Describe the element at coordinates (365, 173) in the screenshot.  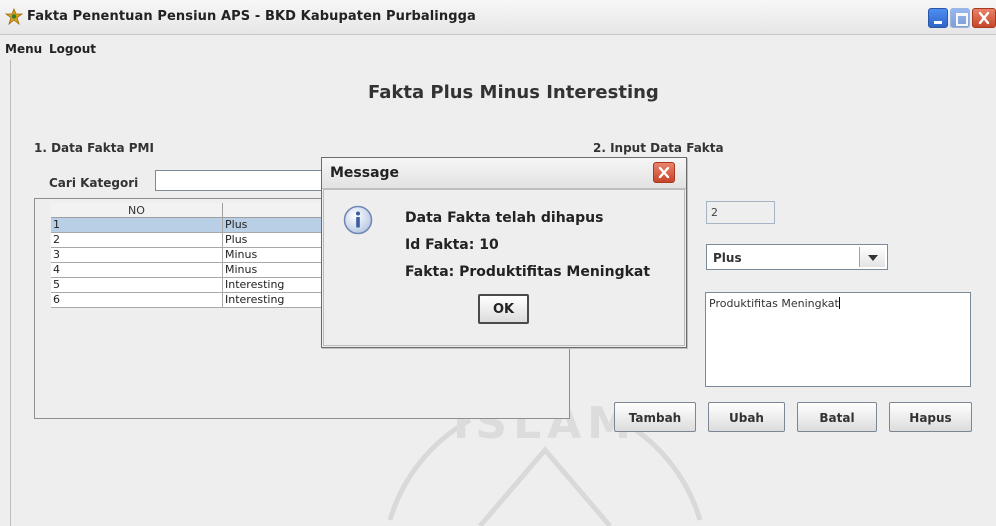
I see `dialog-title: Message` at that location.